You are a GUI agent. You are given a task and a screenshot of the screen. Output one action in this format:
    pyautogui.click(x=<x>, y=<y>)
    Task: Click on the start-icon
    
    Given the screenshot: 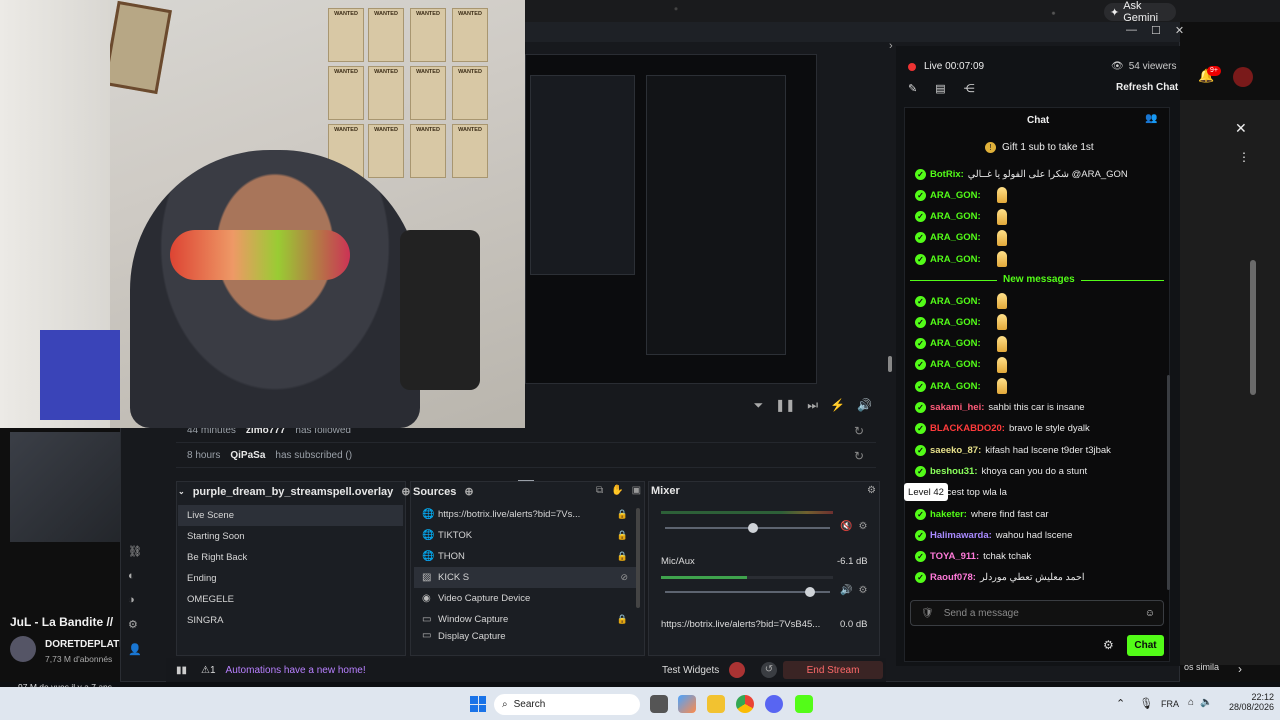 What is the action you would take?
    pyautogui.click(x=478, y=704)
    